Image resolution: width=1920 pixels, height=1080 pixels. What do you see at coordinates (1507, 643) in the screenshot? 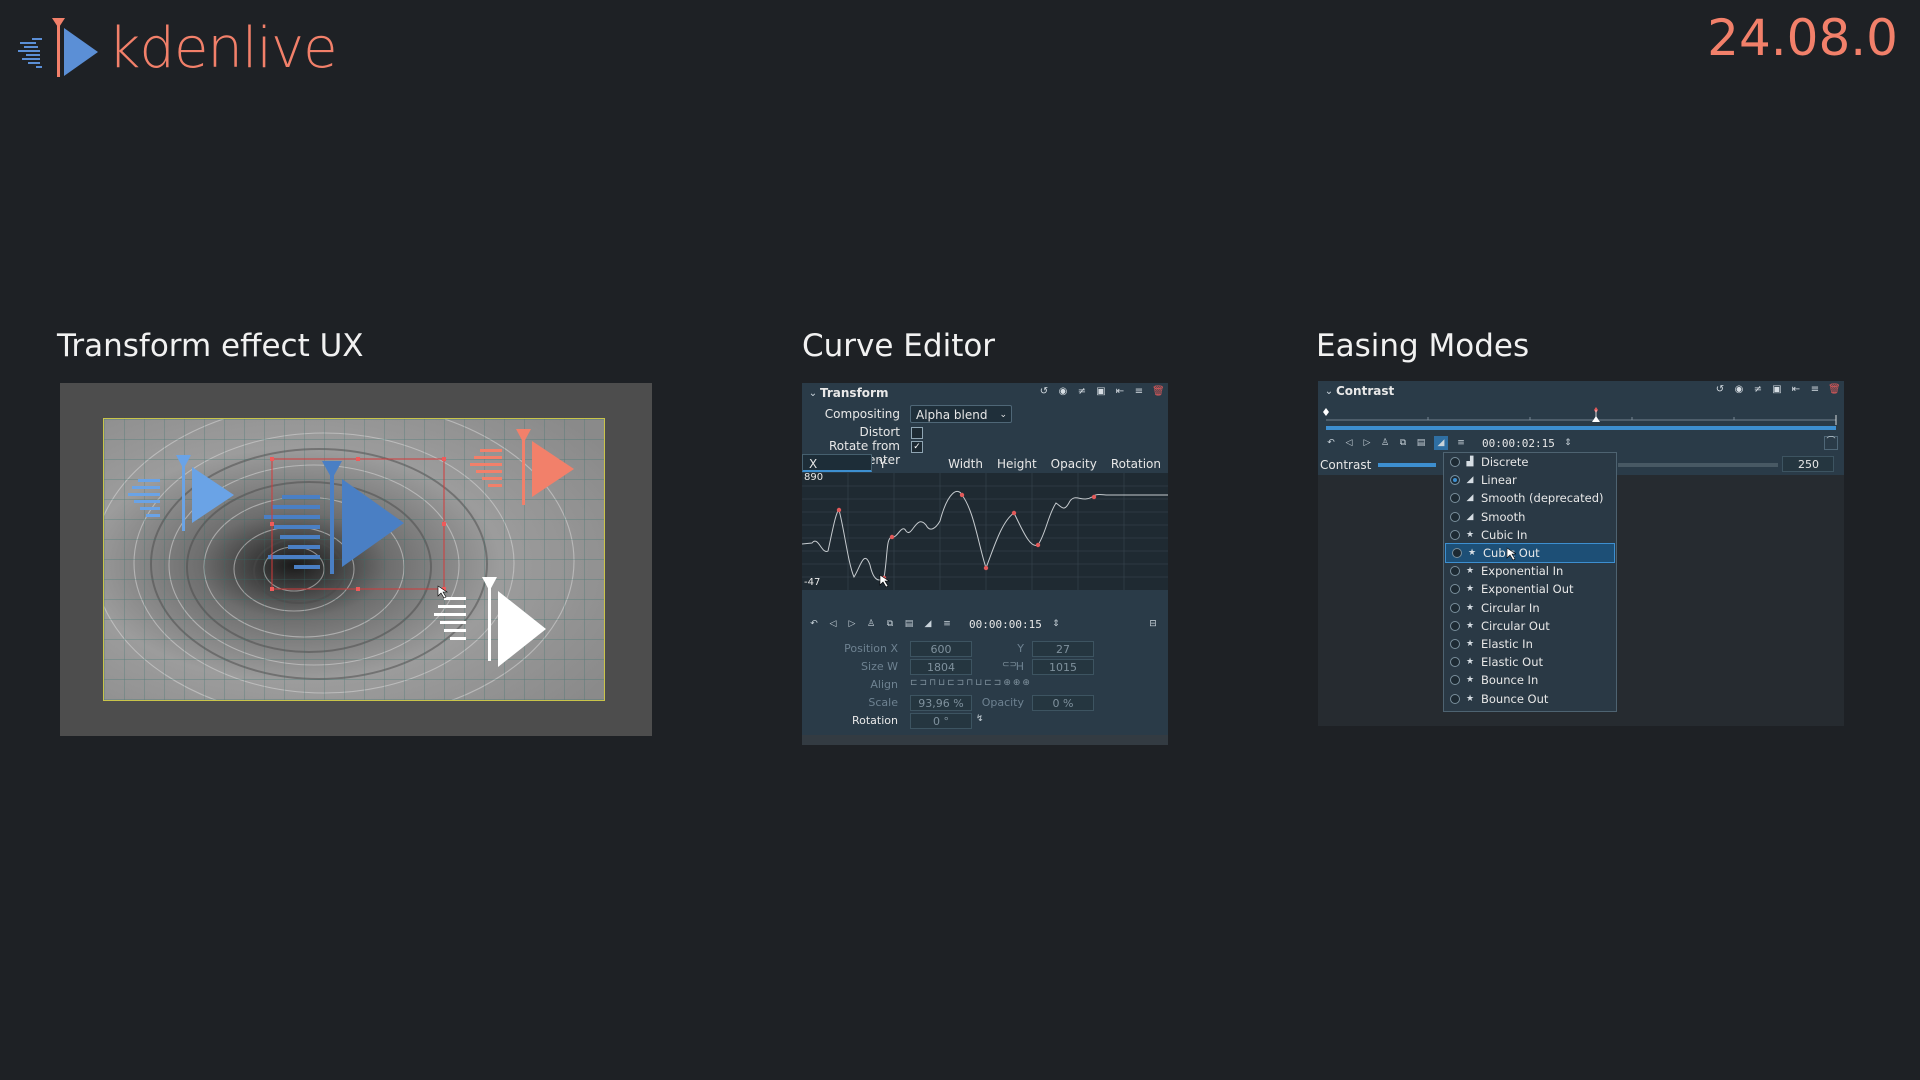
I see `easing-mode-label: Elastic In` at bounding box center [1507, 643].